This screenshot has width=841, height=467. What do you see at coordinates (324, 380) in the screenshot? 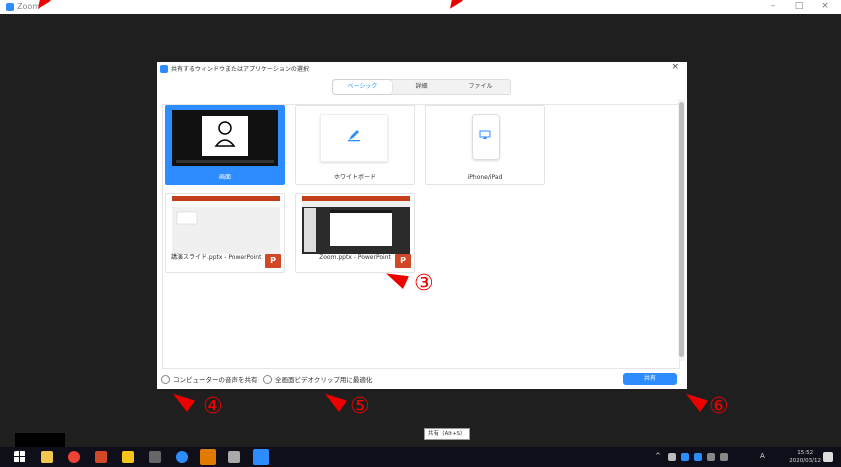
I see `optimize-video-label: 全画面ビデオクリップ用に最適化` at bounding box center [324, 380].